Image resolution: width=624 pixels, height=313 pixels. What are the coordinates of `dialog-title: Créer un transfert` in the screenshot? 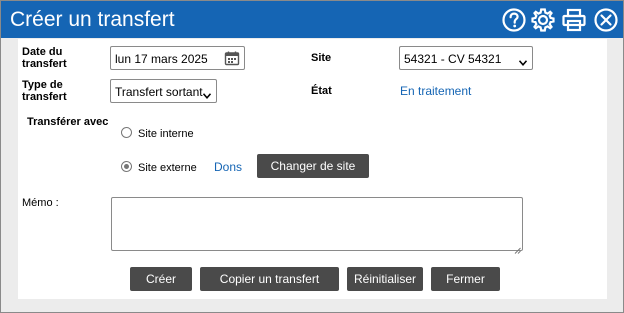 It's located at (92, 19).